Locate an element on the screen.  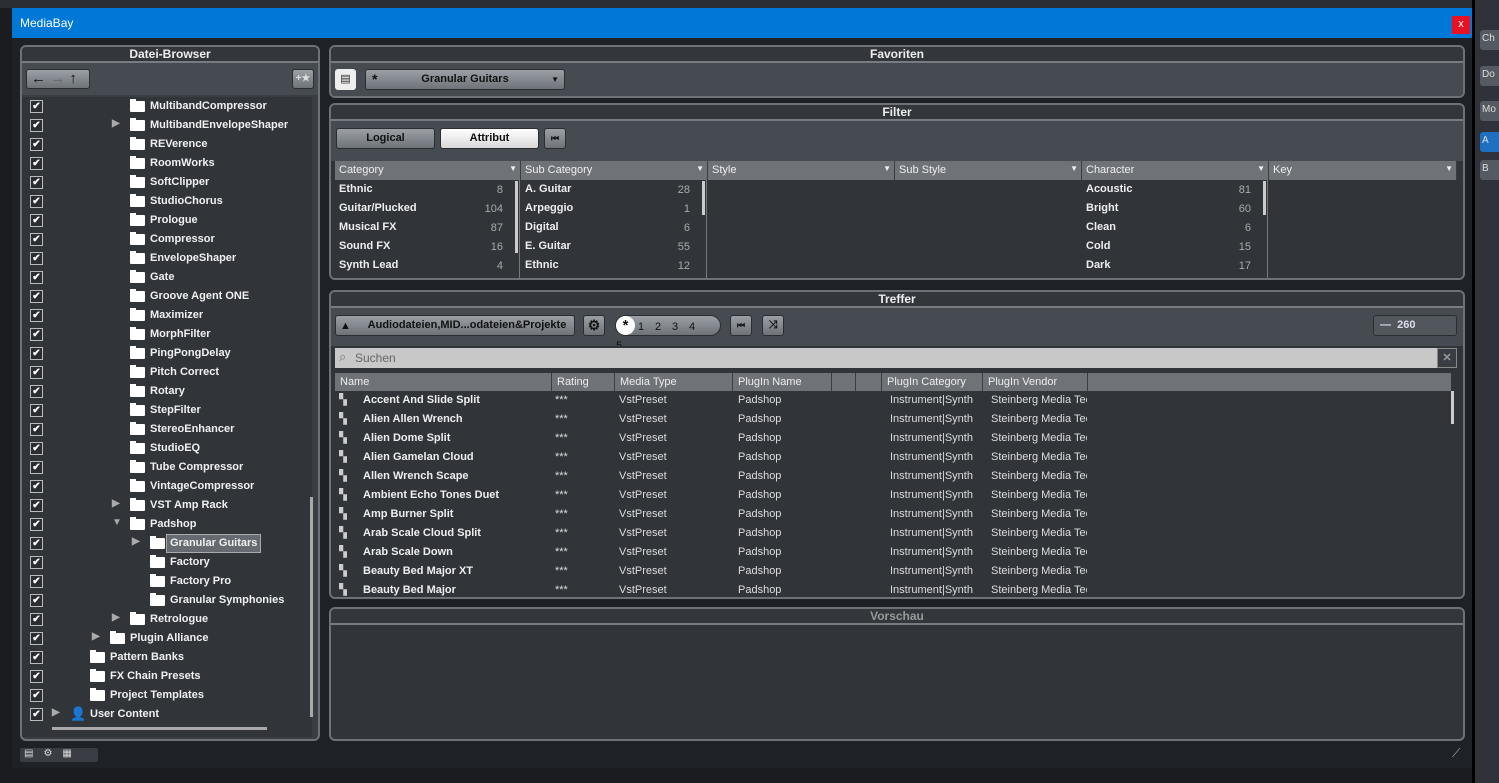
attribut-tab: Attribut is located at coordinates (489, 138).